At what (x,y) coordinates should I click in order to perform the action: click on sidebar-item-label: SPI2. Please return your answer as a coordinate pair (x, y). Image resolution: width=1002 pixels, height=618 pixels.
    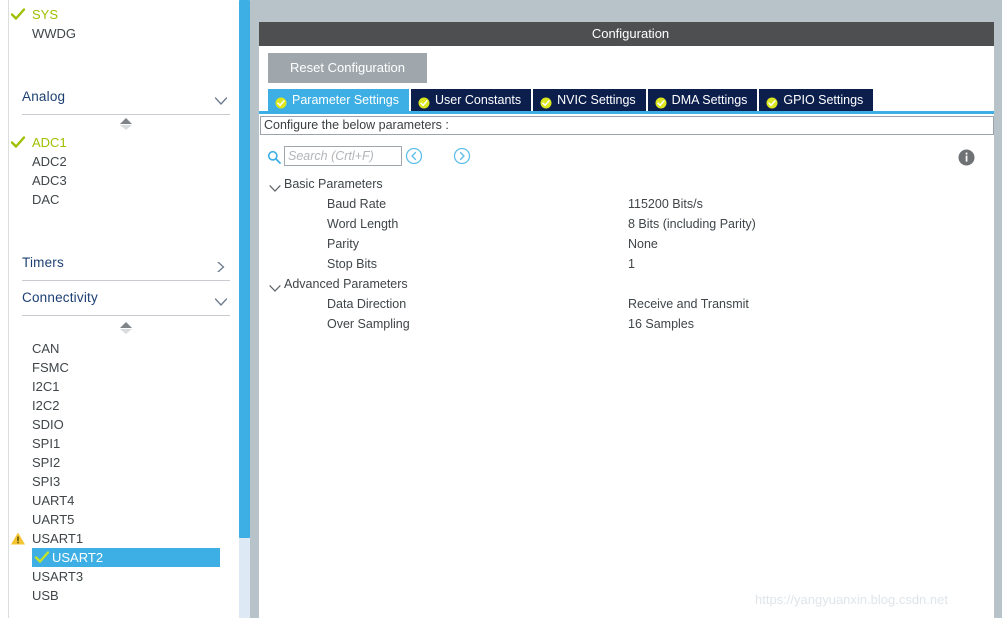
    Looking at the image, I should click on (46, 462).